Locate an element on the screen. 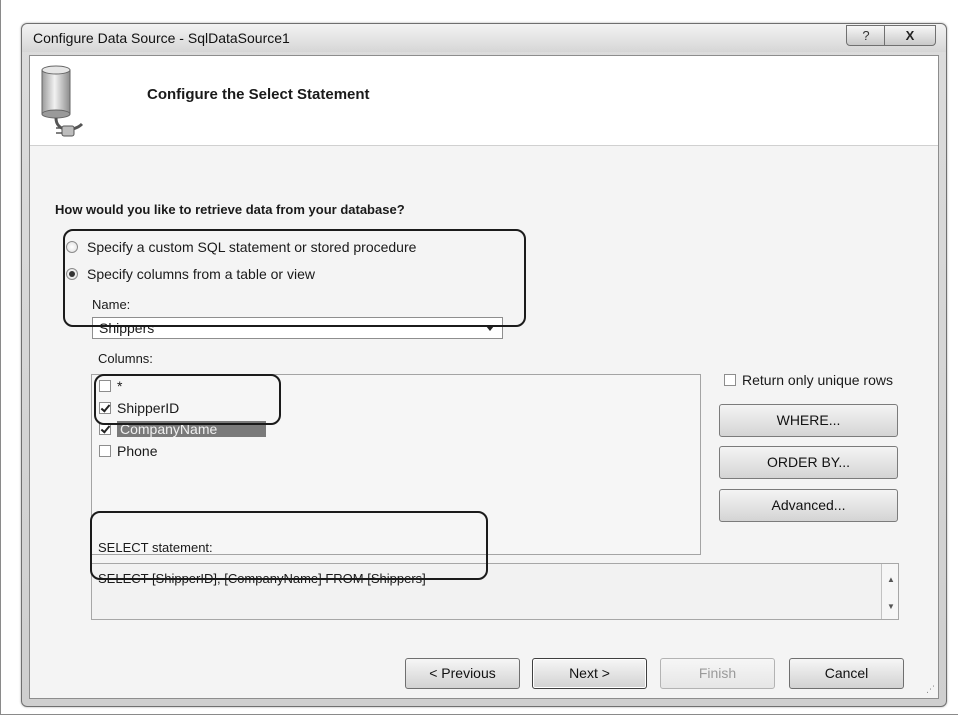 This screenshot has height=716, width=959. close-button: X is located at coordinates (910, 35).